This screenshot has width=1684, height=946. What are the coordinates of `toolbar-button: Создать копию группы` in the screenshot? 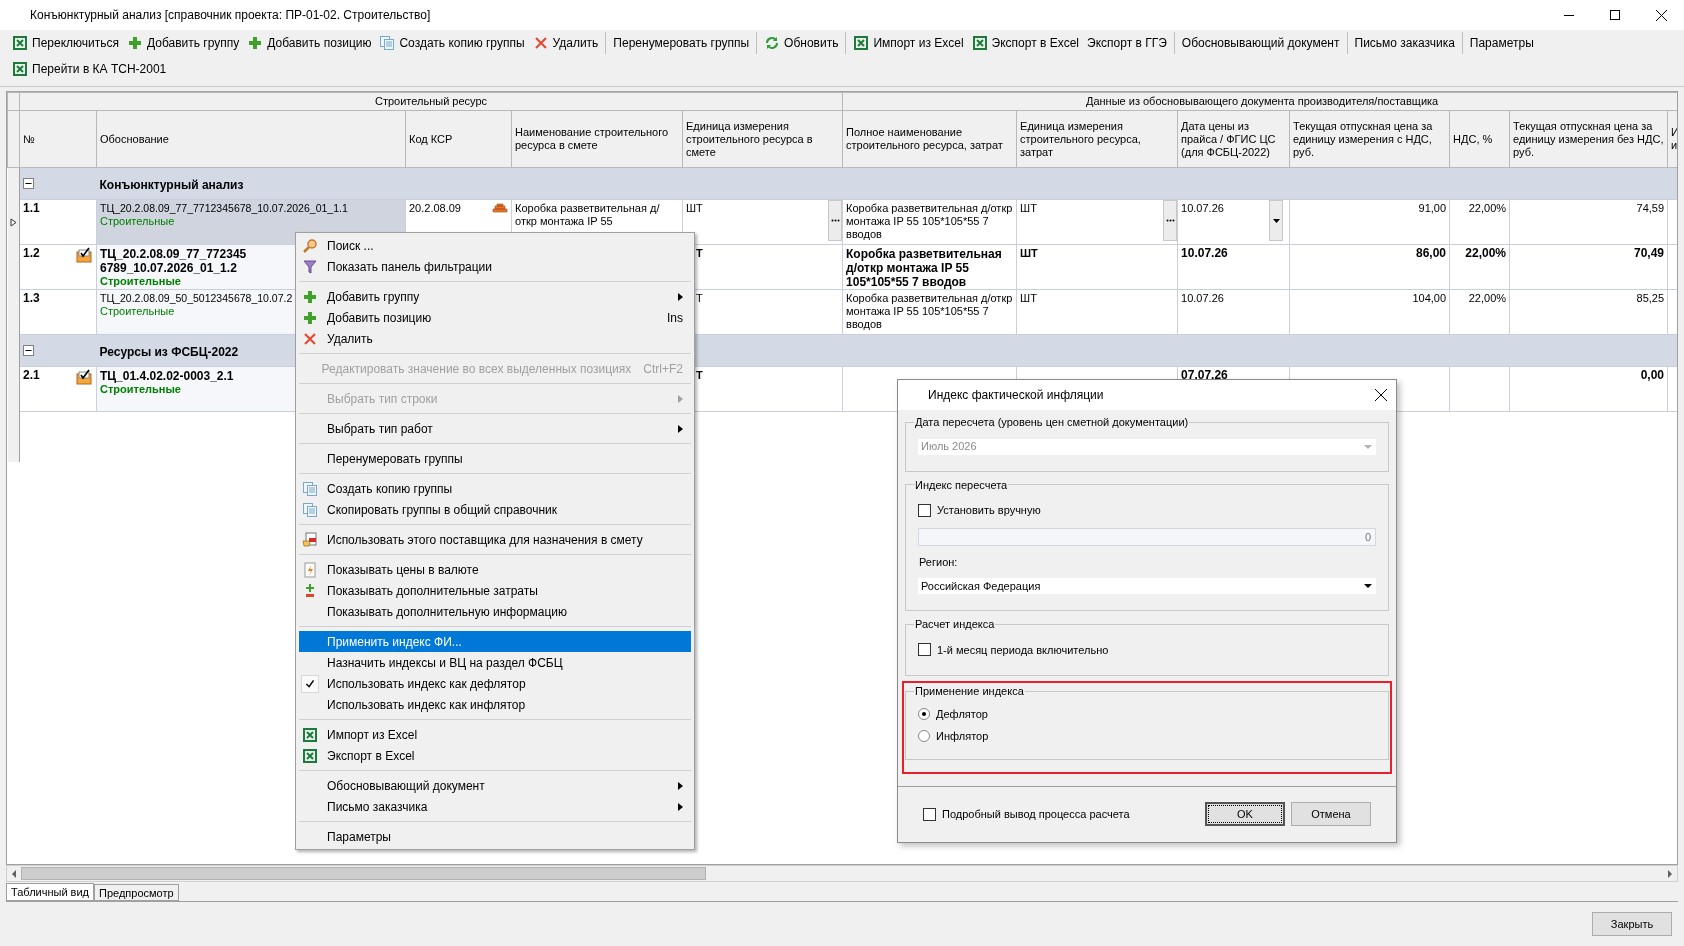 It's located at (452, 43).